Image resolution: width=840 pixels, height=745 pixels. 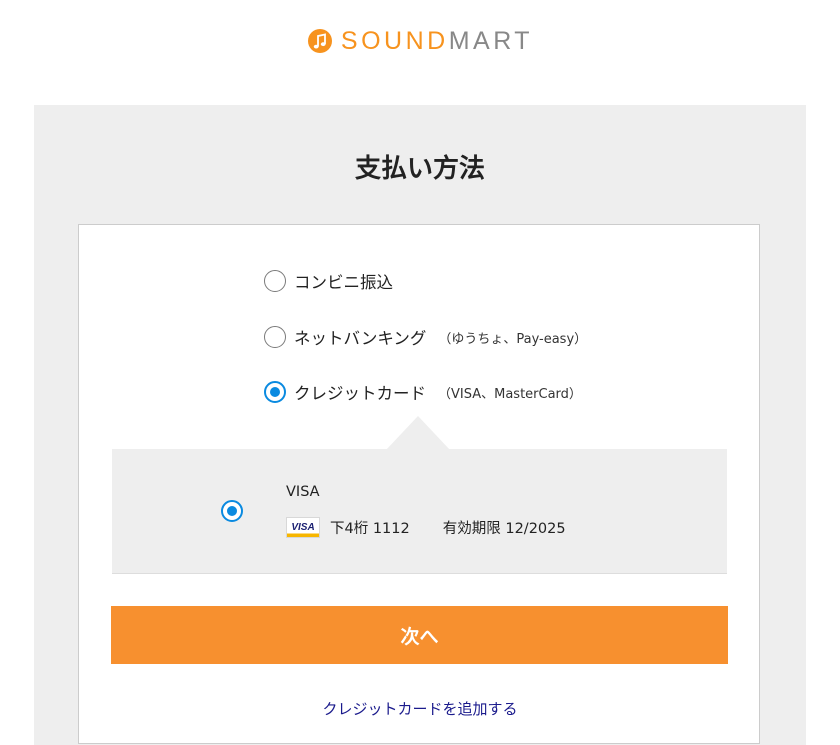 I want to click on payment-option-credit-card: クレジットカード （VISA、MasterCard）, so click(x=423, y=392).